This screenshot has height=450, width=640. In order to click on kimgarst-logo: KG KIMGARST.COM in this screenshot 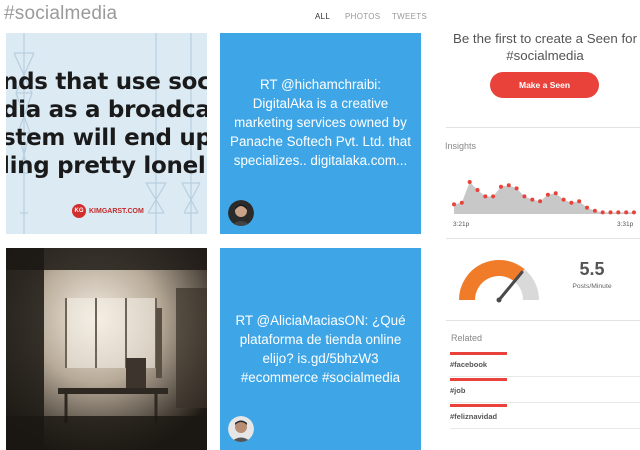, I will do `click(108, 211)`.